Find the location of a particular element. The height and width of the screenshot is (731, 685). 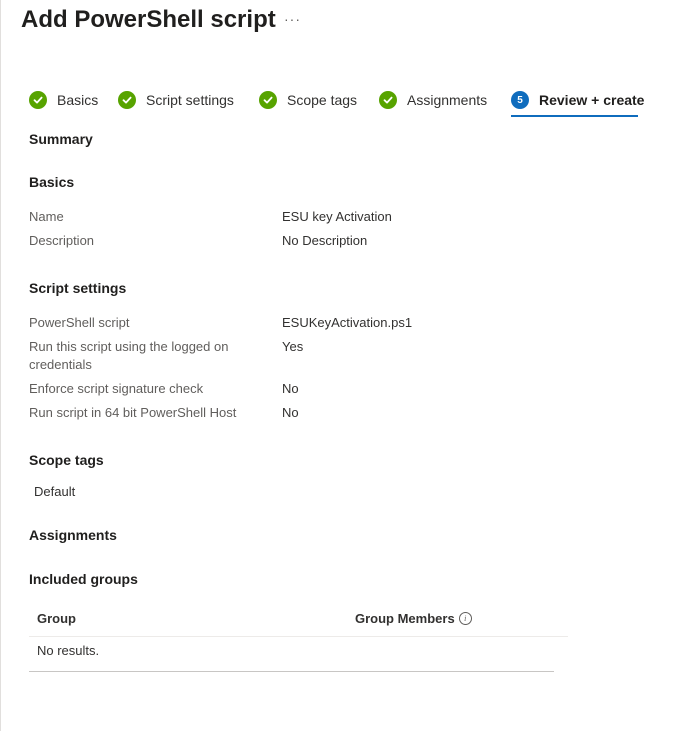

summary-heading: Summary is located at coordinates (61, 139).